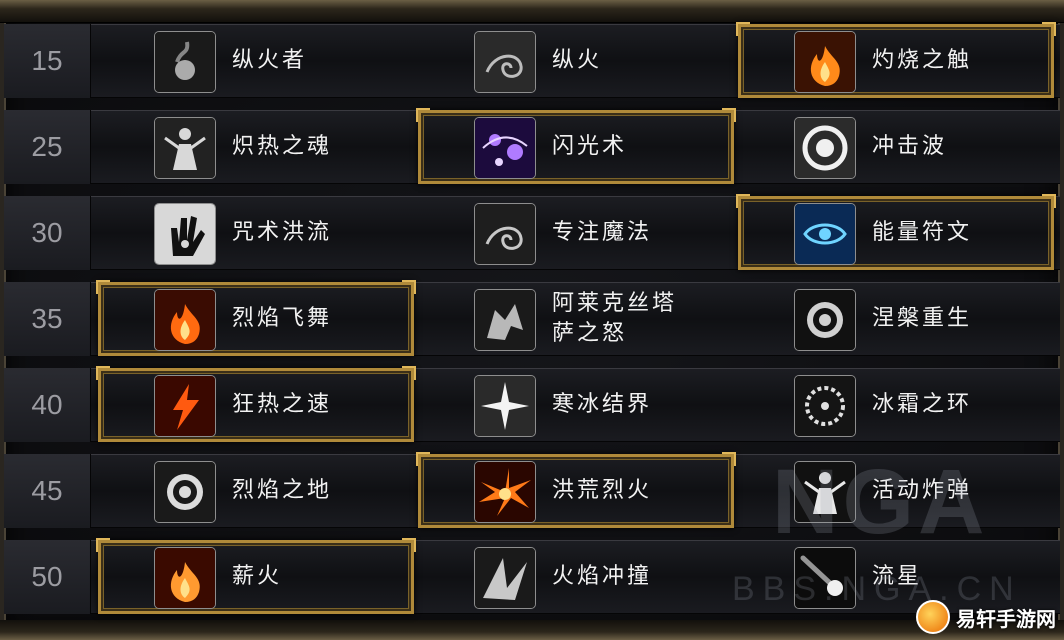  I want to click on talent-name: 冲击波, so click(910, 146).